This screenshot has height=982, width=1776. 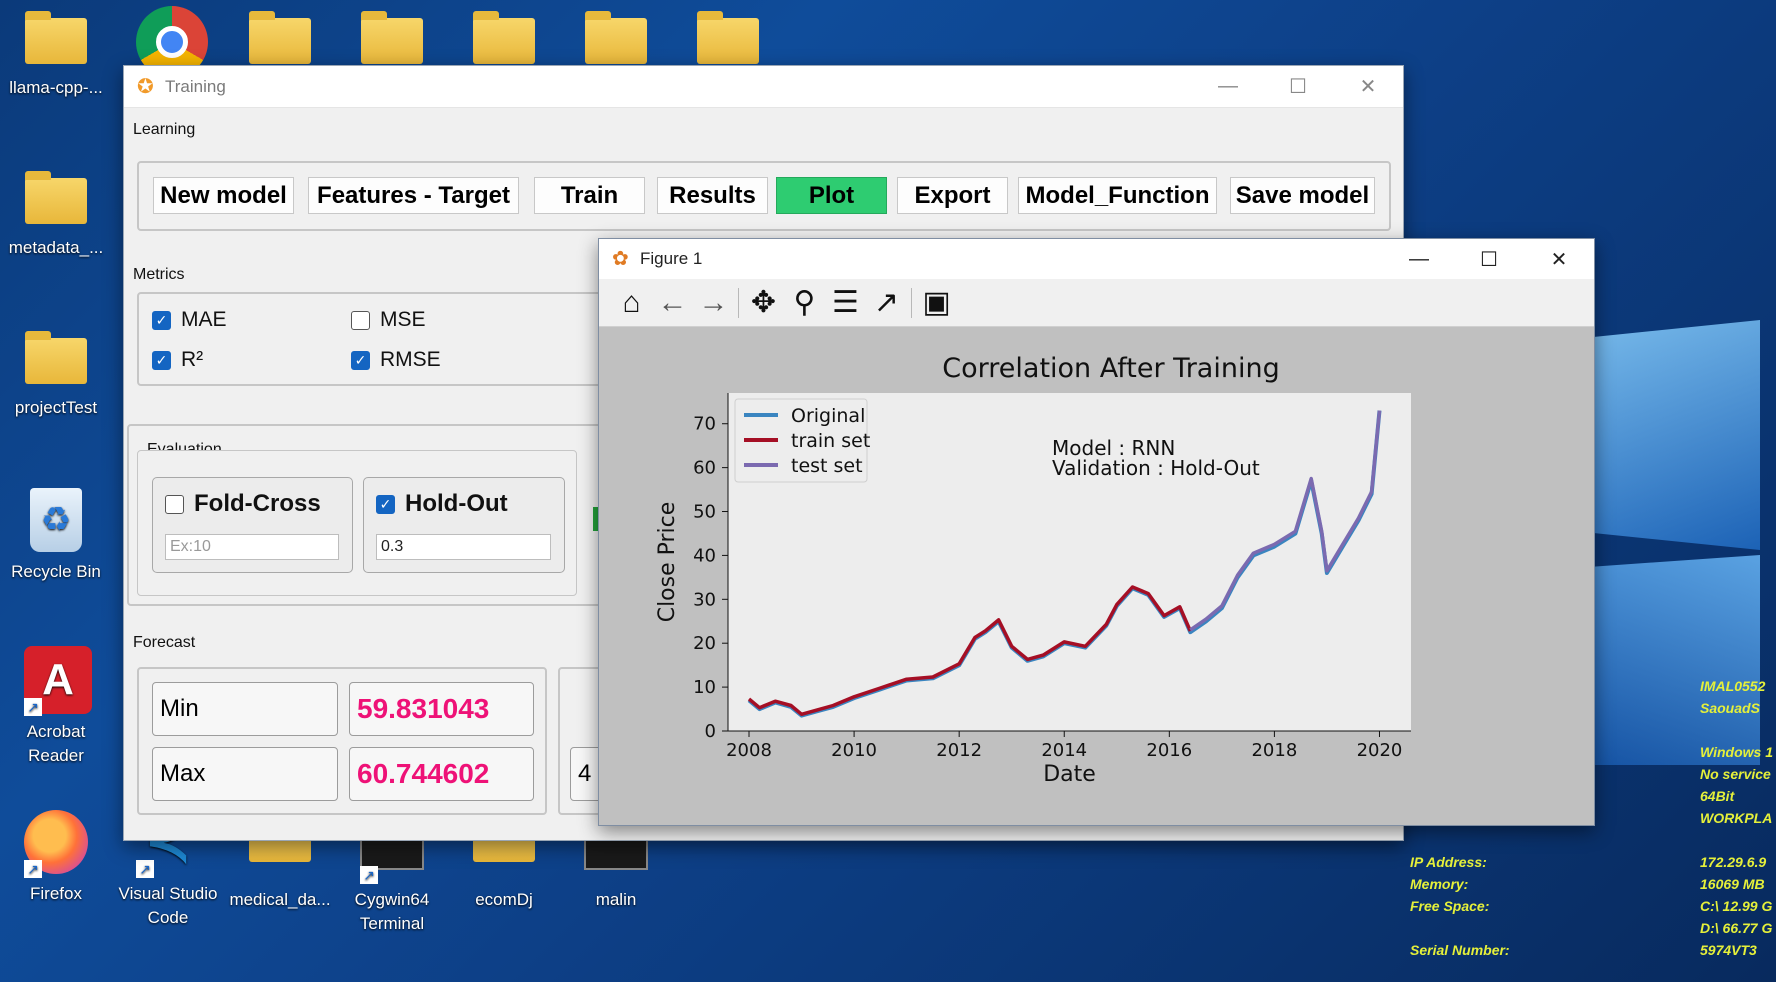 I want to click on sysinfo-label: Memory:, so click(x=1439, y=884).